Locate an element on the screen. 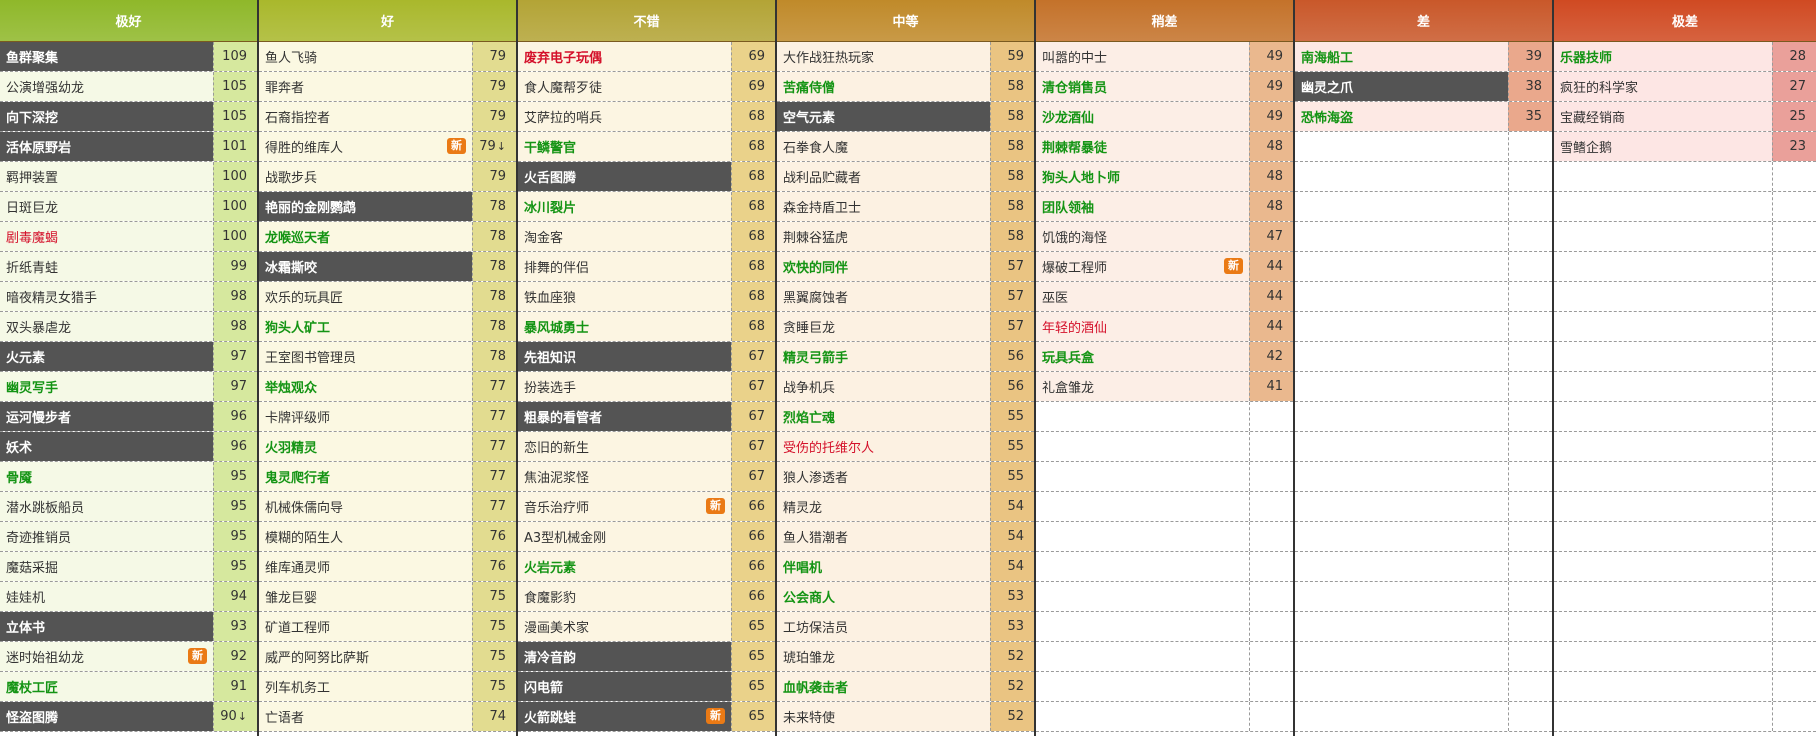 This screenshot has height=736, width=1816. card-name: 矿道工程师 is located at coordinates (365, 626).